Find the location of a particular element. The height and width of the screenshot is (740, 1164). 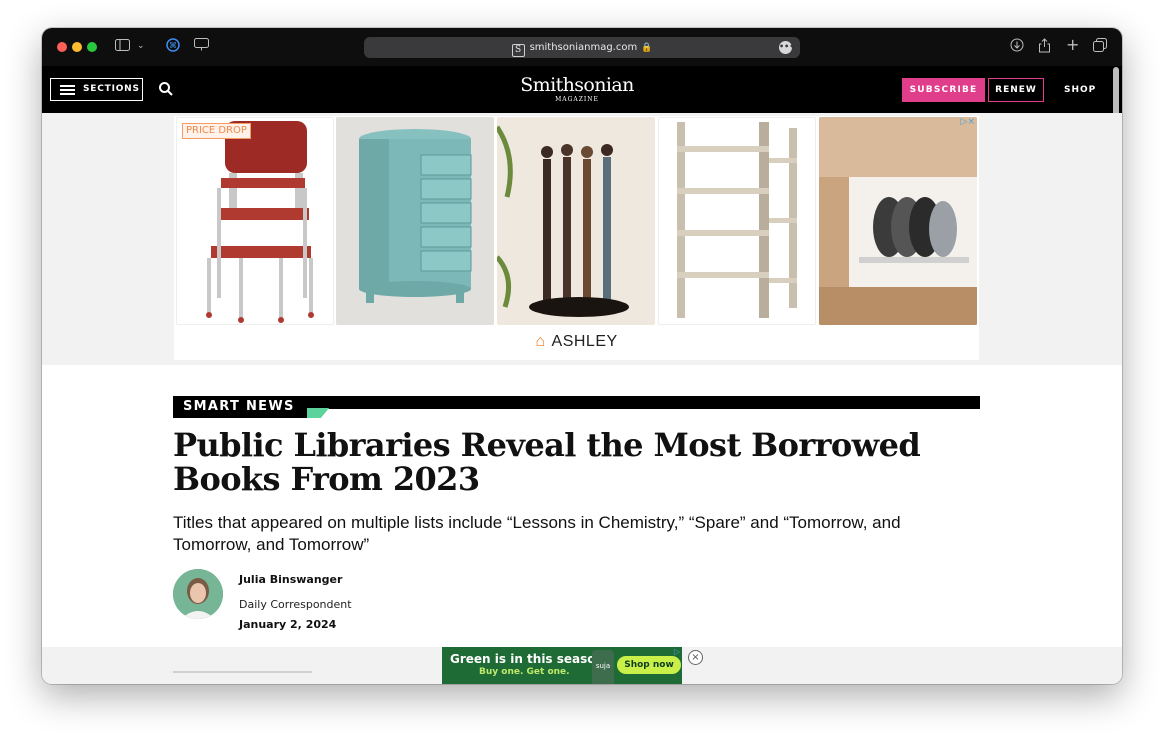

publish-date: January 2, 2024 is located at coordinates (288, 624).